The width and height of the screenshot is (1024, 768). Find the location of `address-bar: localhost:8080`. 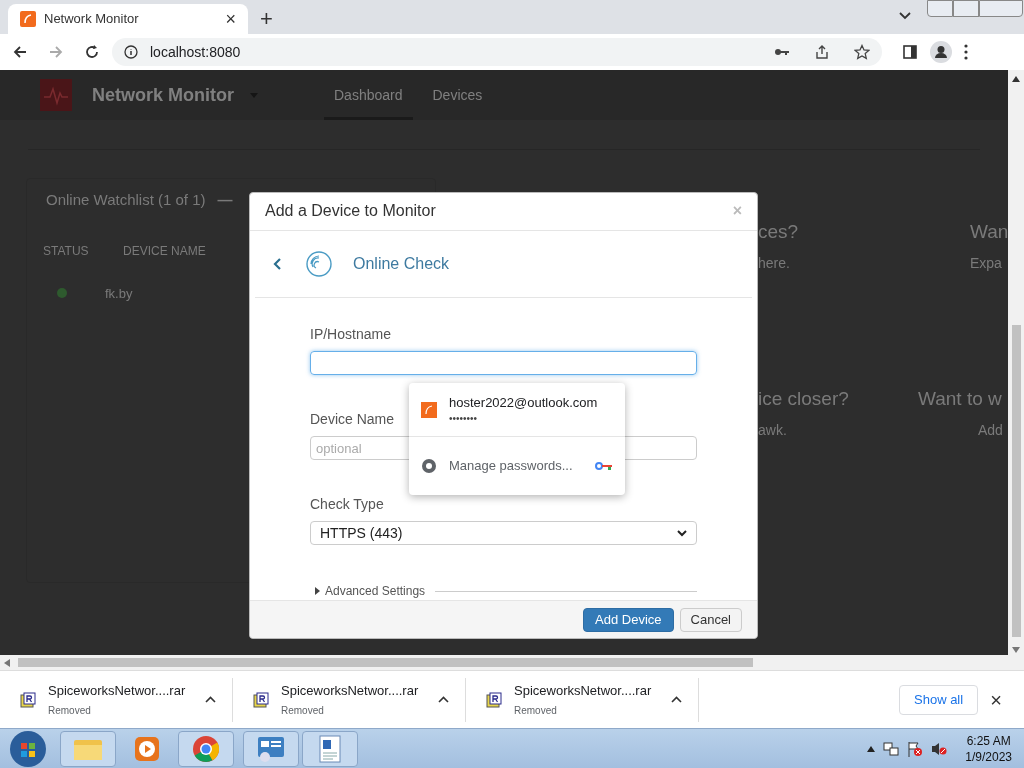

address-bar: localhost:8080 is located at coordinates (497, 52).